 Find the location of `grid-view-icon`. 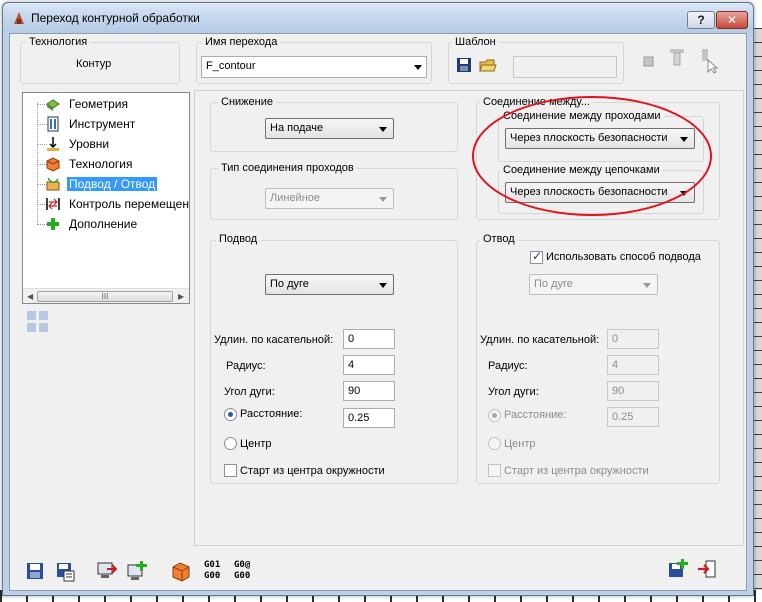

grid-view-icon is located at coordinates (38, 322).